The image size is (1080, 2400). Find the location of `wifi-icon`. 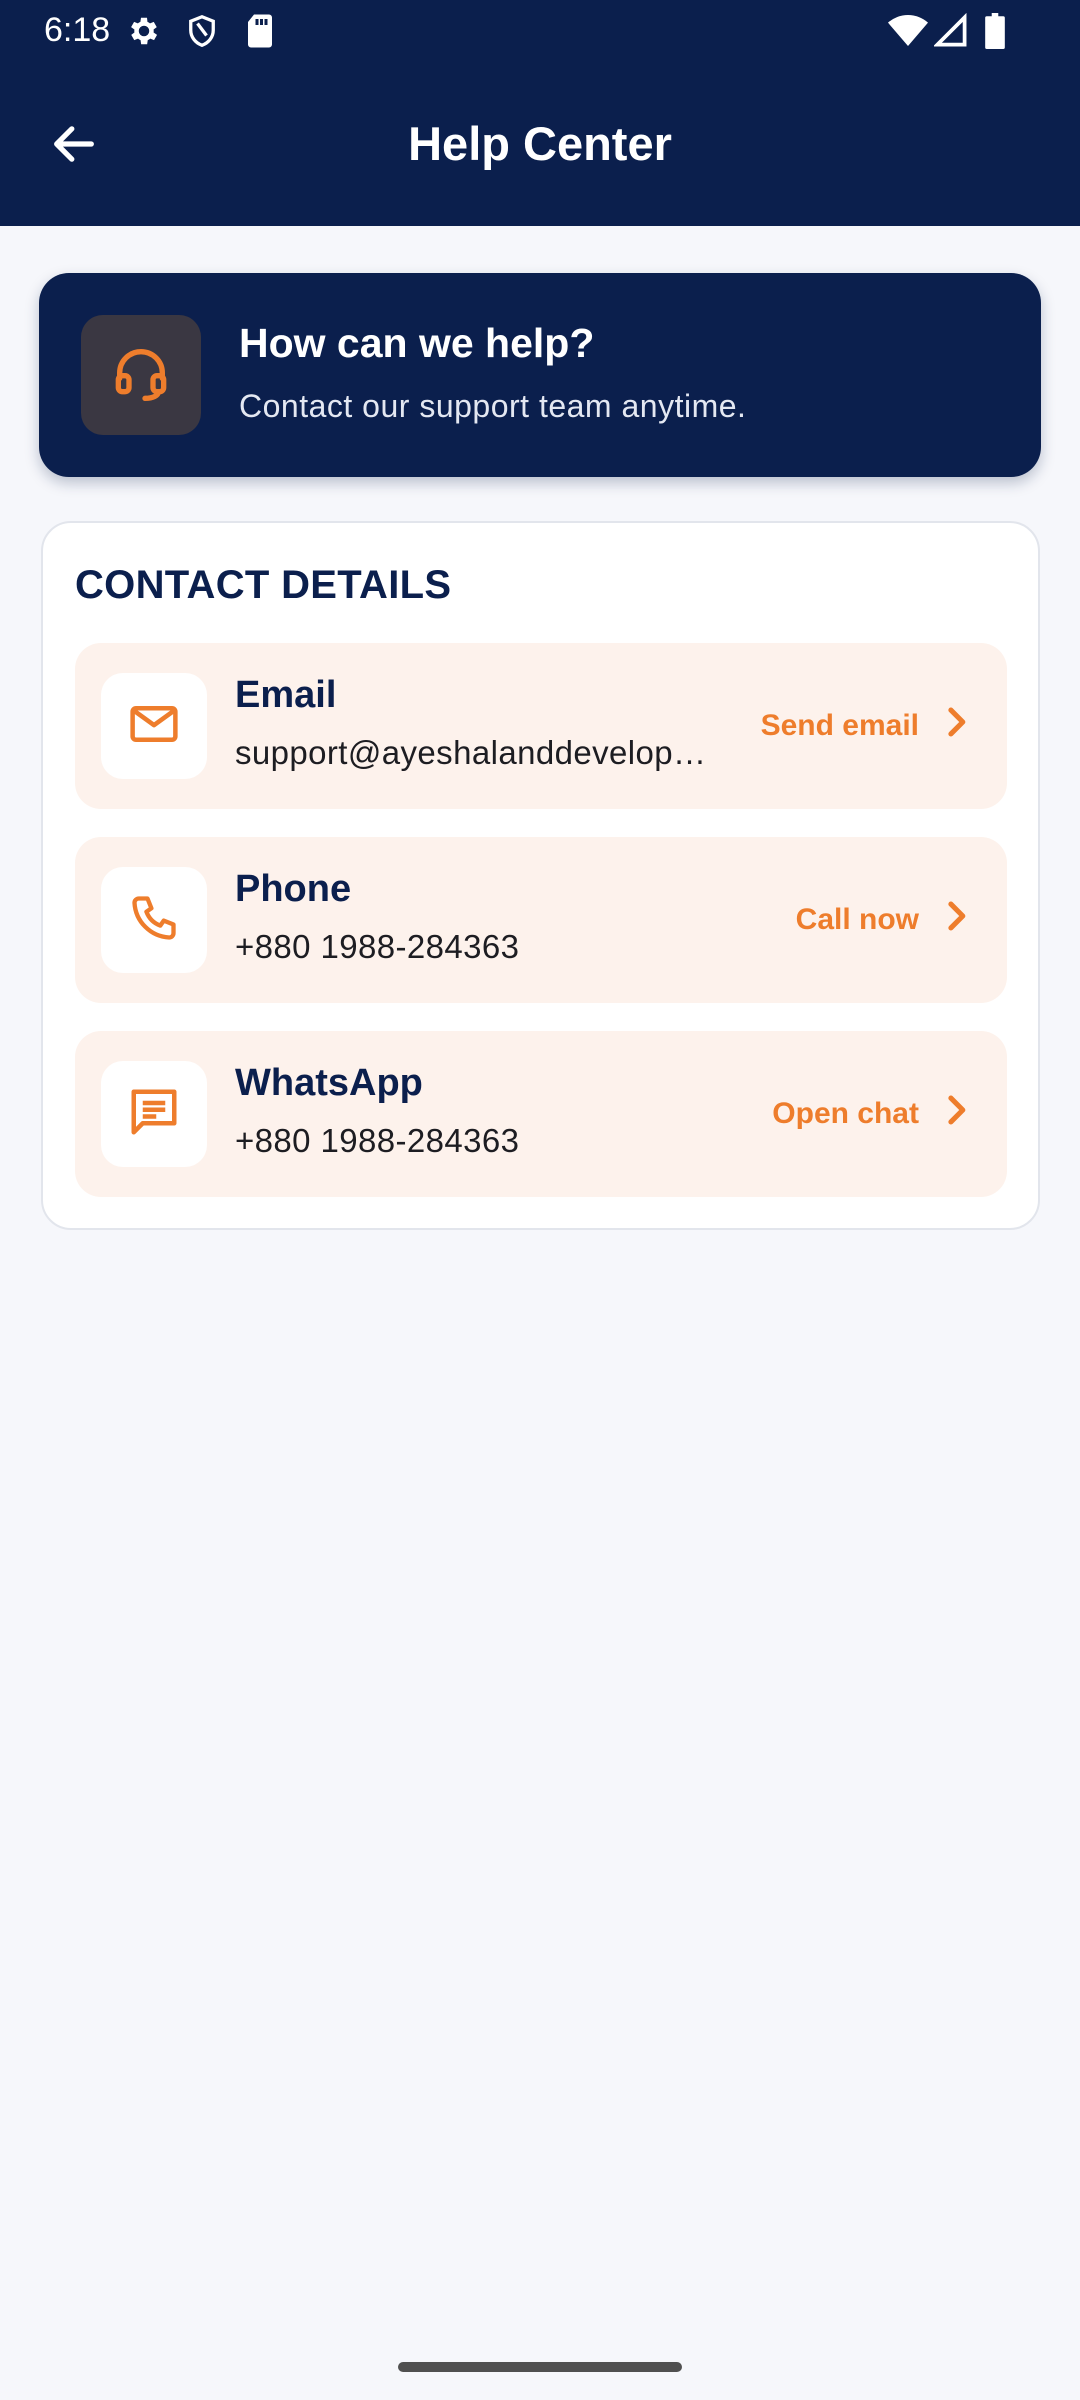

wifi-icon is located at coordinates (908, 33).